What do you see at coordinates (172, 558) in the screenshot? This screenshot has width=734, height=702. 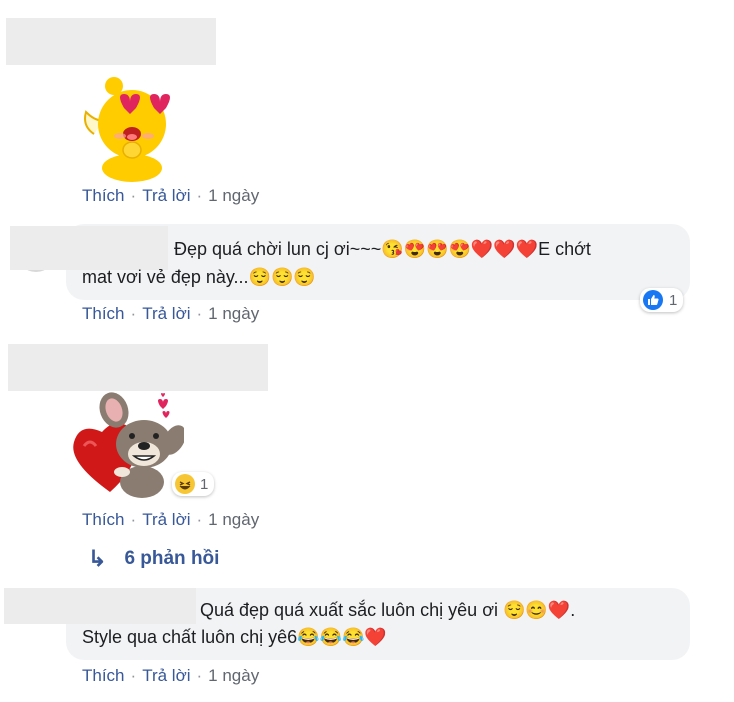 I see `replies-count-label: 6 phản hồi` at bounding box center [172, 558].